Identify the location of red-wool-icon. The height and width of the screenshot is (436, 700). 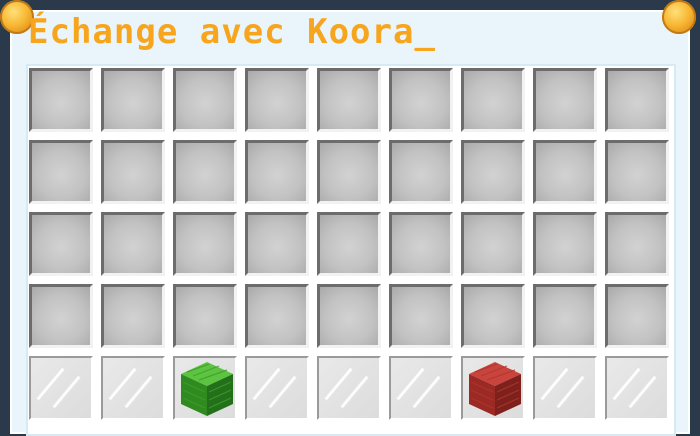
(495, 389).